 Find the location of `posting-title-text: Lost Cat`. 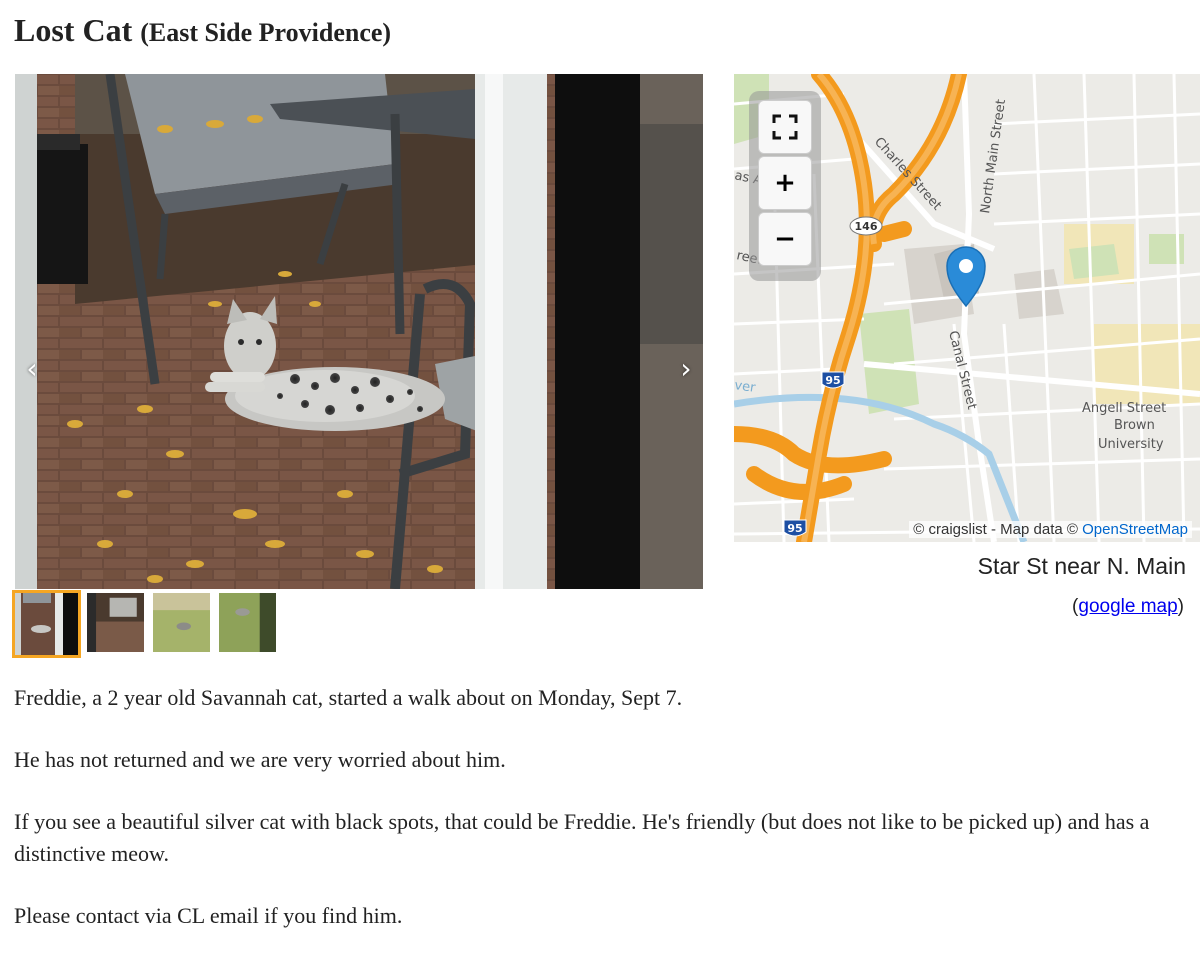

posting-title-text: Lost Cat is located at coordinates (73, 30).